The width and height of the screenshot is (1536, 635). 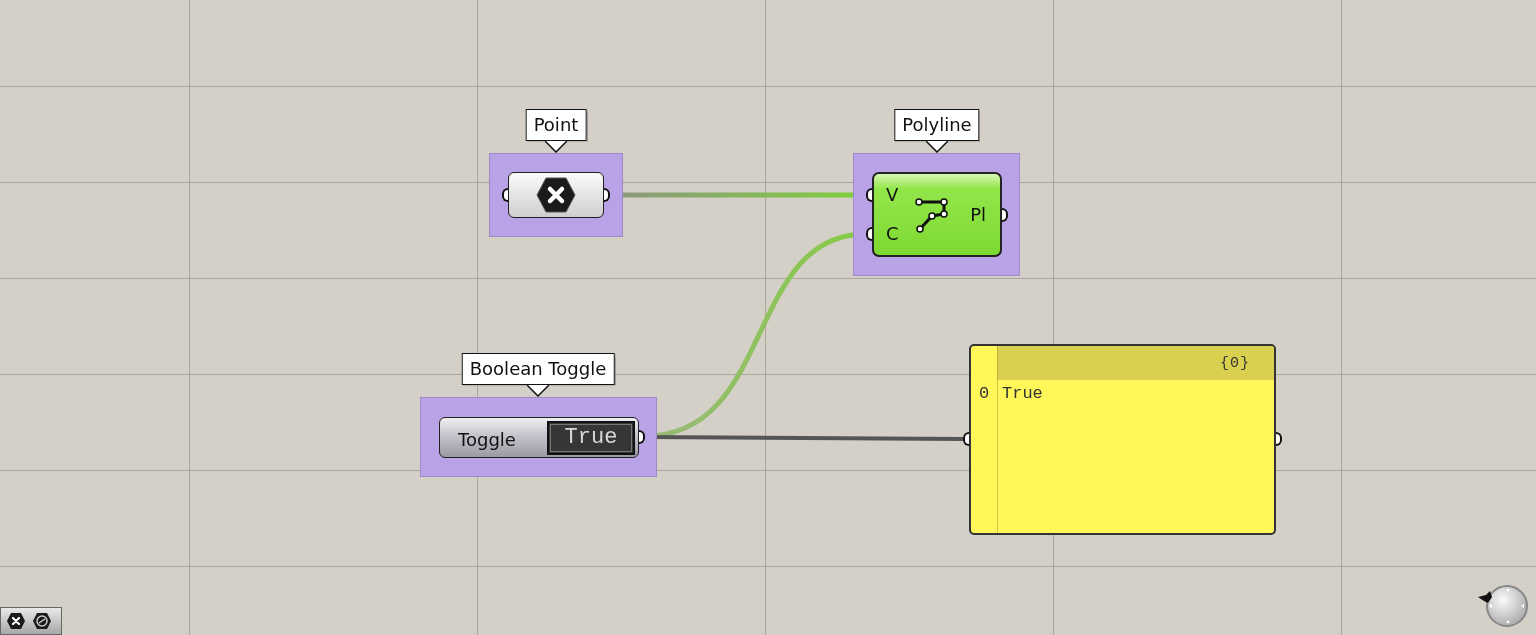 I want to click on input-label: V, so click(x=892, y=195).